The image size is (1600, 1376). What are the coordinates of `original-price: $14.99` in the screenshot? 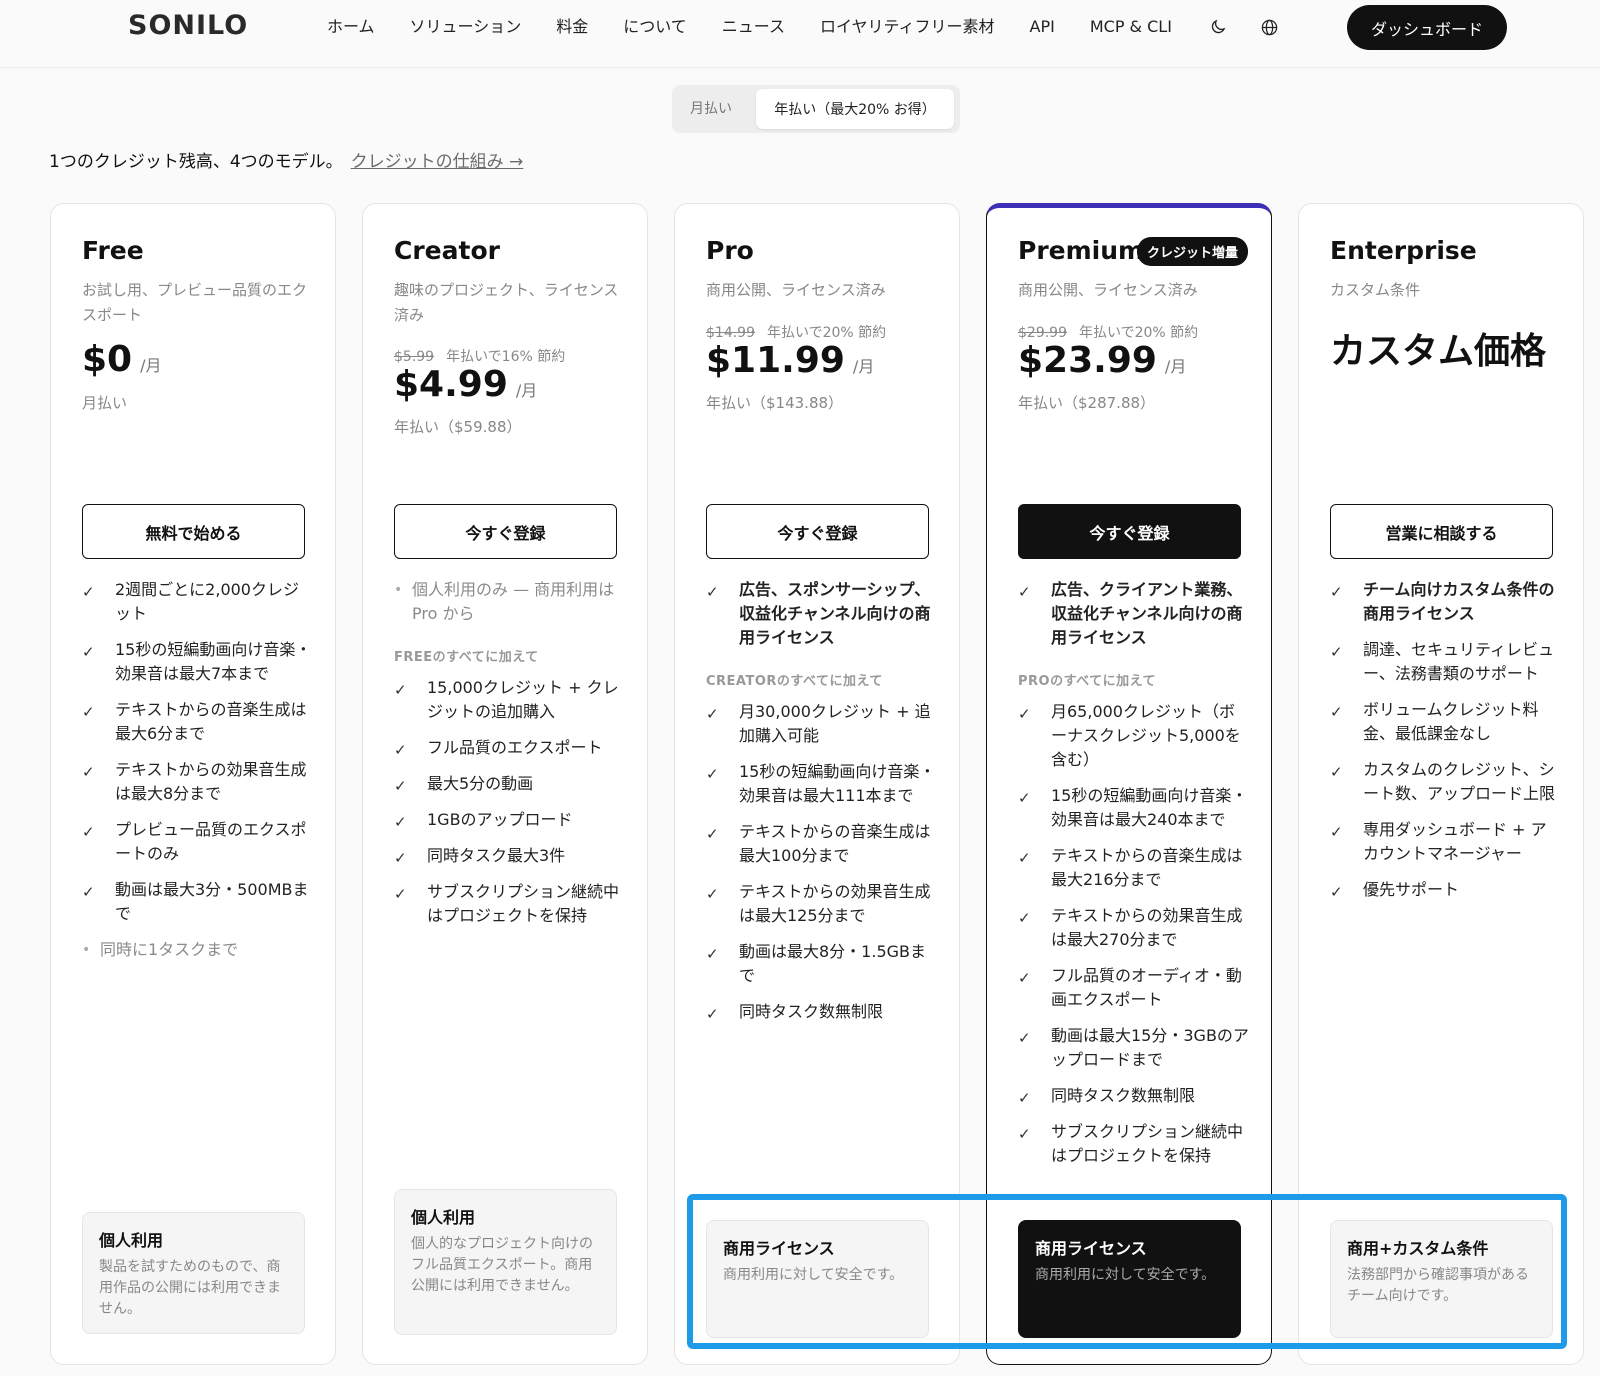 It's located at (730, 333).